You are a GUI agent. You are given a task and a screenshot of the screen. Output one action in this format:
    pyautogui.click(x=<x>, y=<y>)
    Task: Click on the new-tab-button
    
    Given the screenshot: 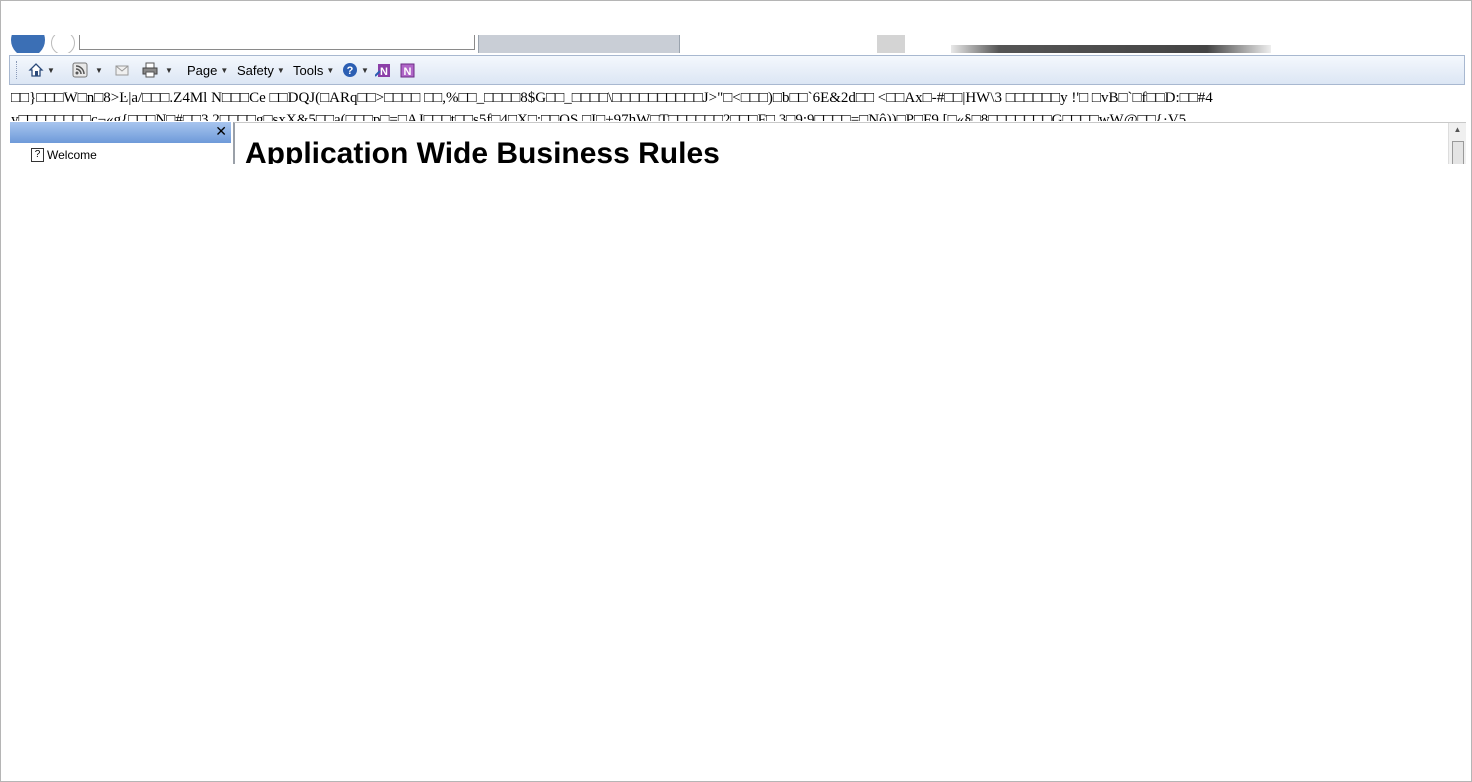 What is the action you would take?
    pyautogui.click(x=891, y=44)
    